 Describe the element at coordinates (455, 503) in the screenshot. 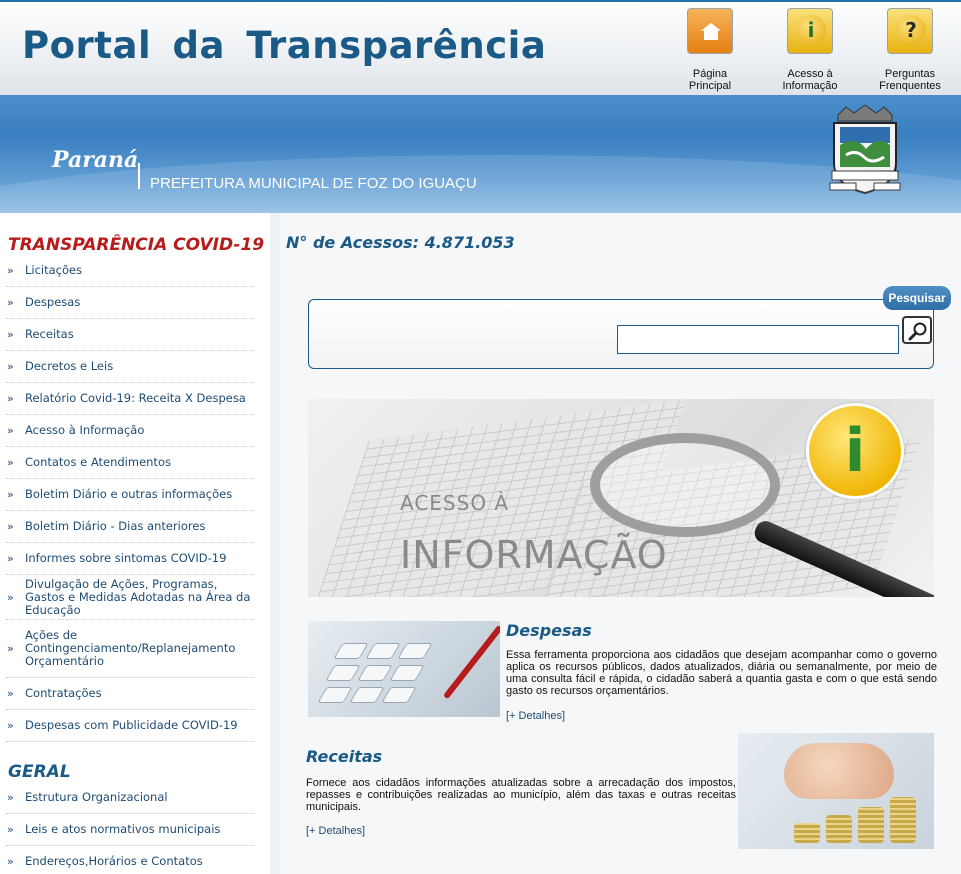

I see `banner-line1: ACESSO À` at that location.